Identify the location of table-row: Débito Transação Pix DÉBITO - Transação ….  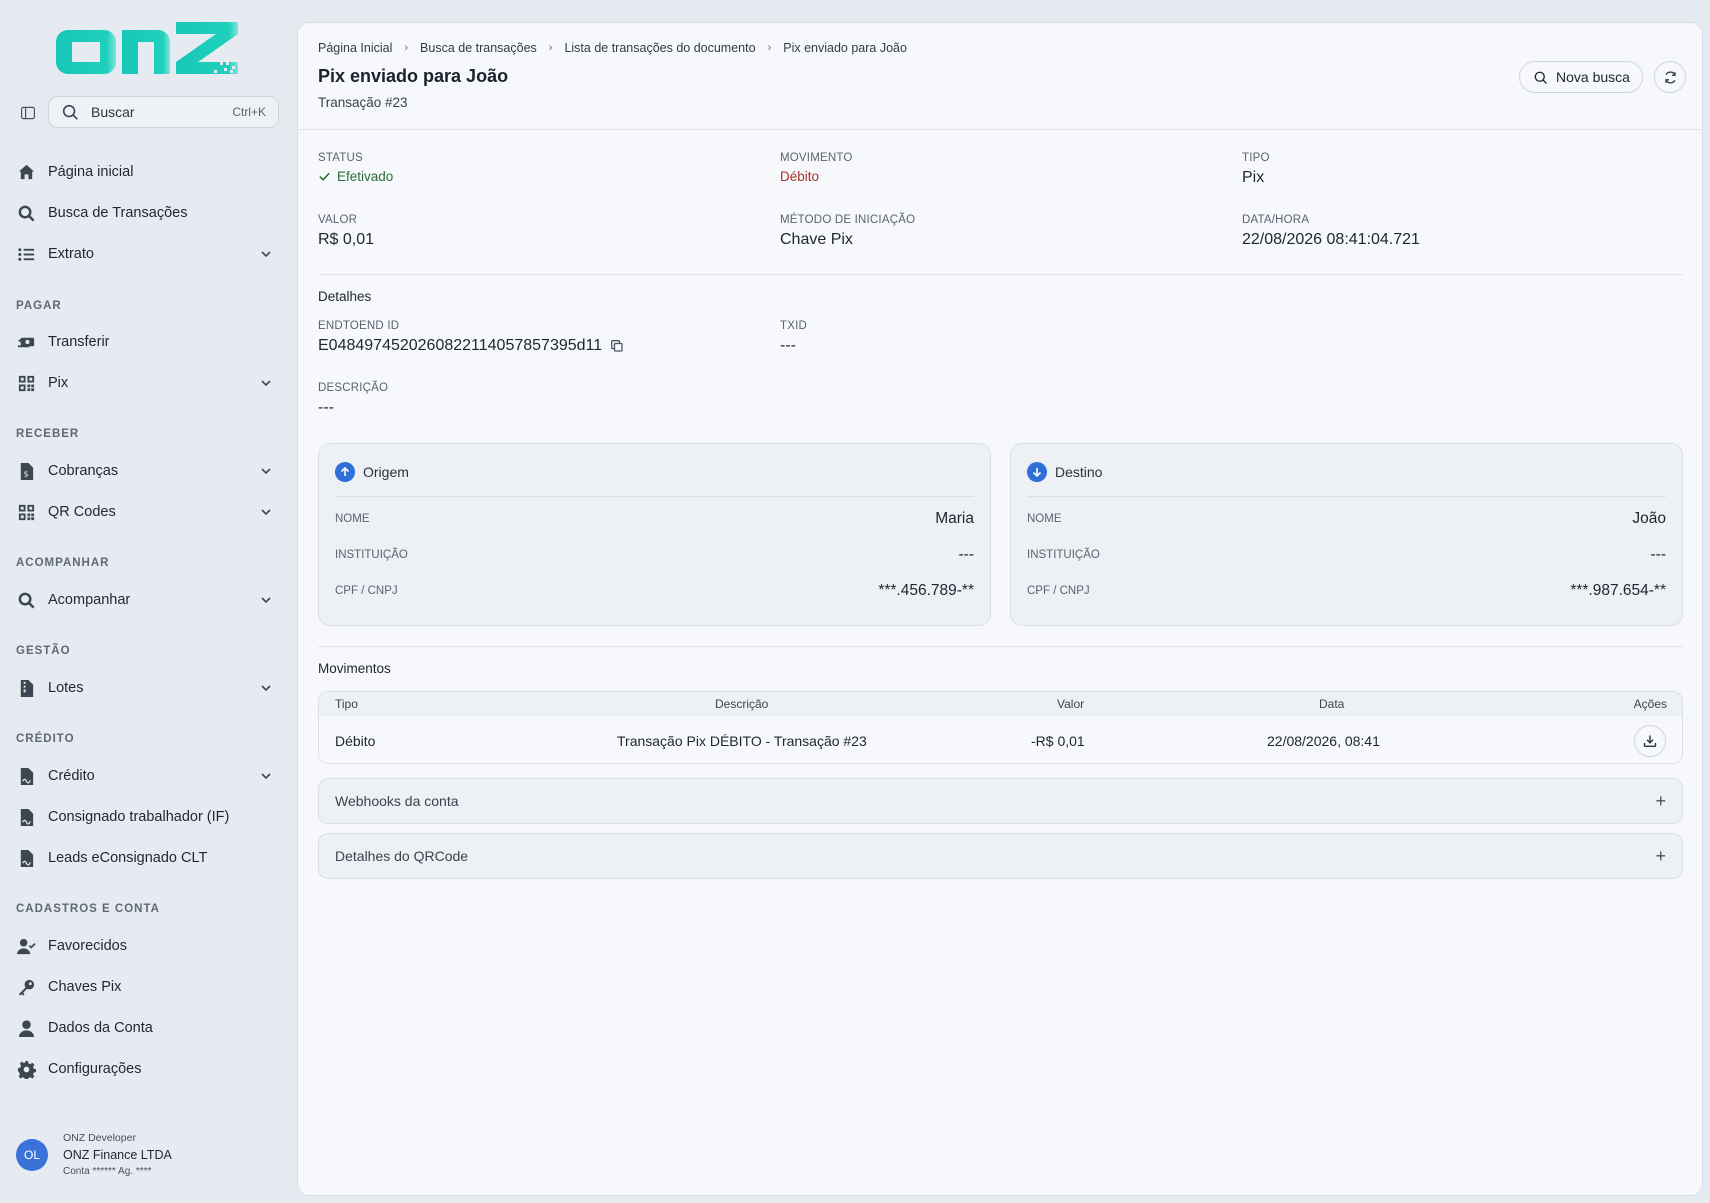
(1000, 739).